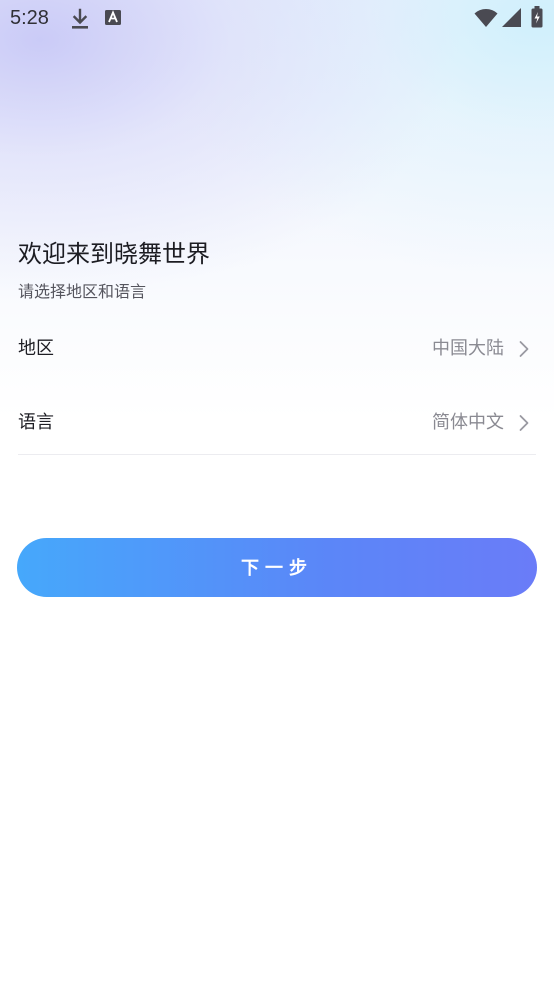  What do you see at coordinates (537, 17) in the screenshot?
I see `battery-icon` at bounding box center [537, 17].